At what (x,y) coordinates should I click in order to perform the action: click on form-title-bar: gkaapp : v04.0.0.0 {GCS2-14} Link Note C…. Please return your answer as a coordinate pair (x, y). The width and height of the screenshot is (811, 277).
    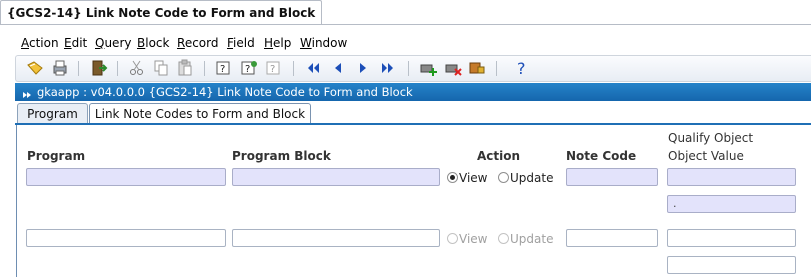
    Looking at the image, I should click on (413, 92).